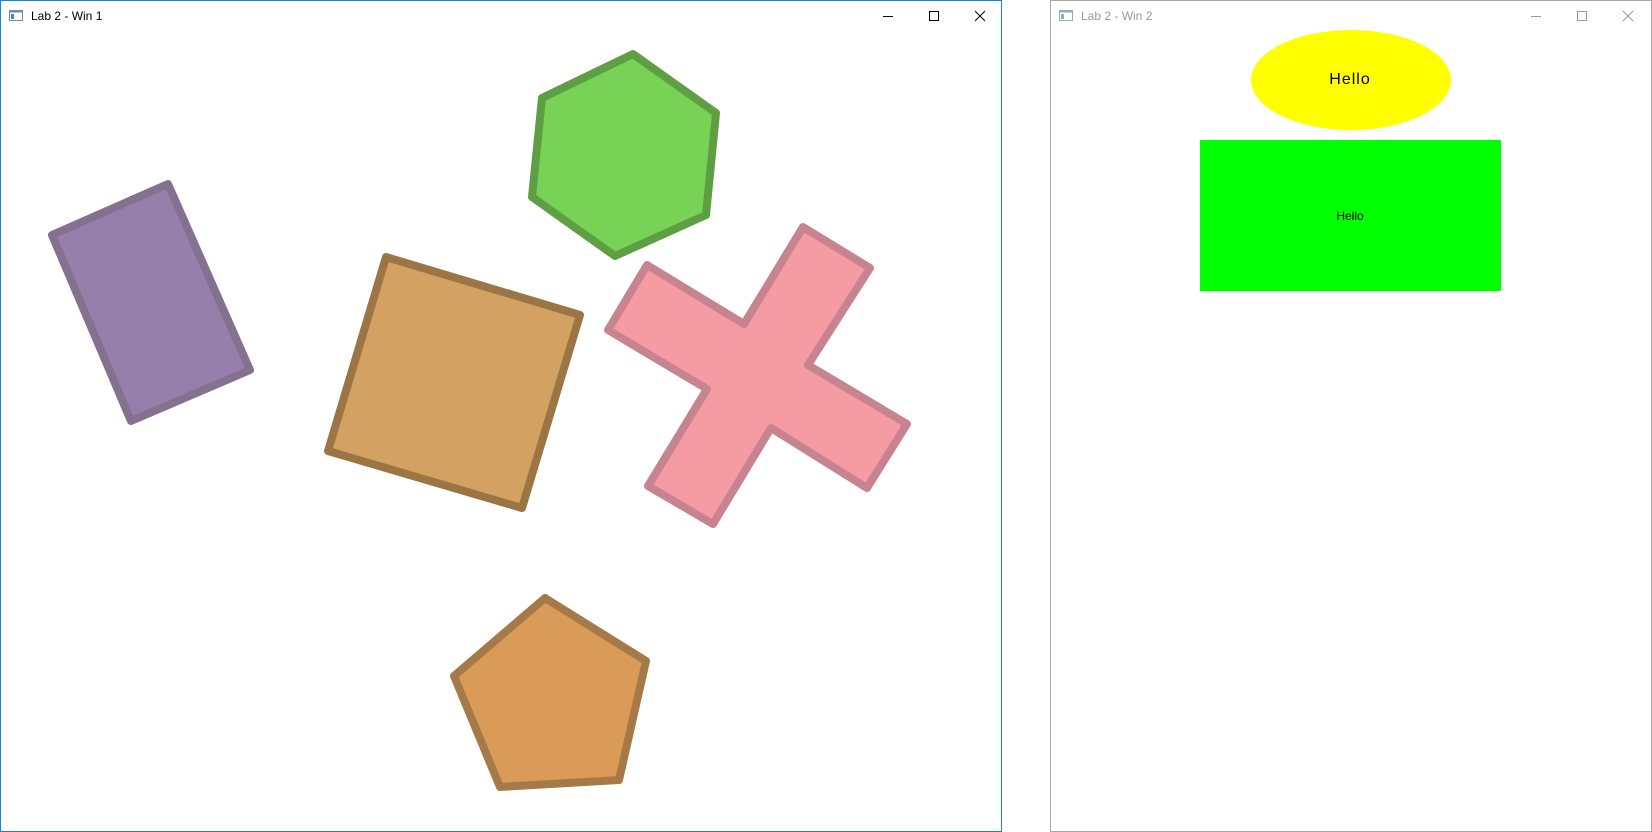 This screenshot has height=832, width=1652. What do you see at coordinates (757, 375) in the screenshot?
I see `pink-cross-shape` at bounding box center [757, 375].